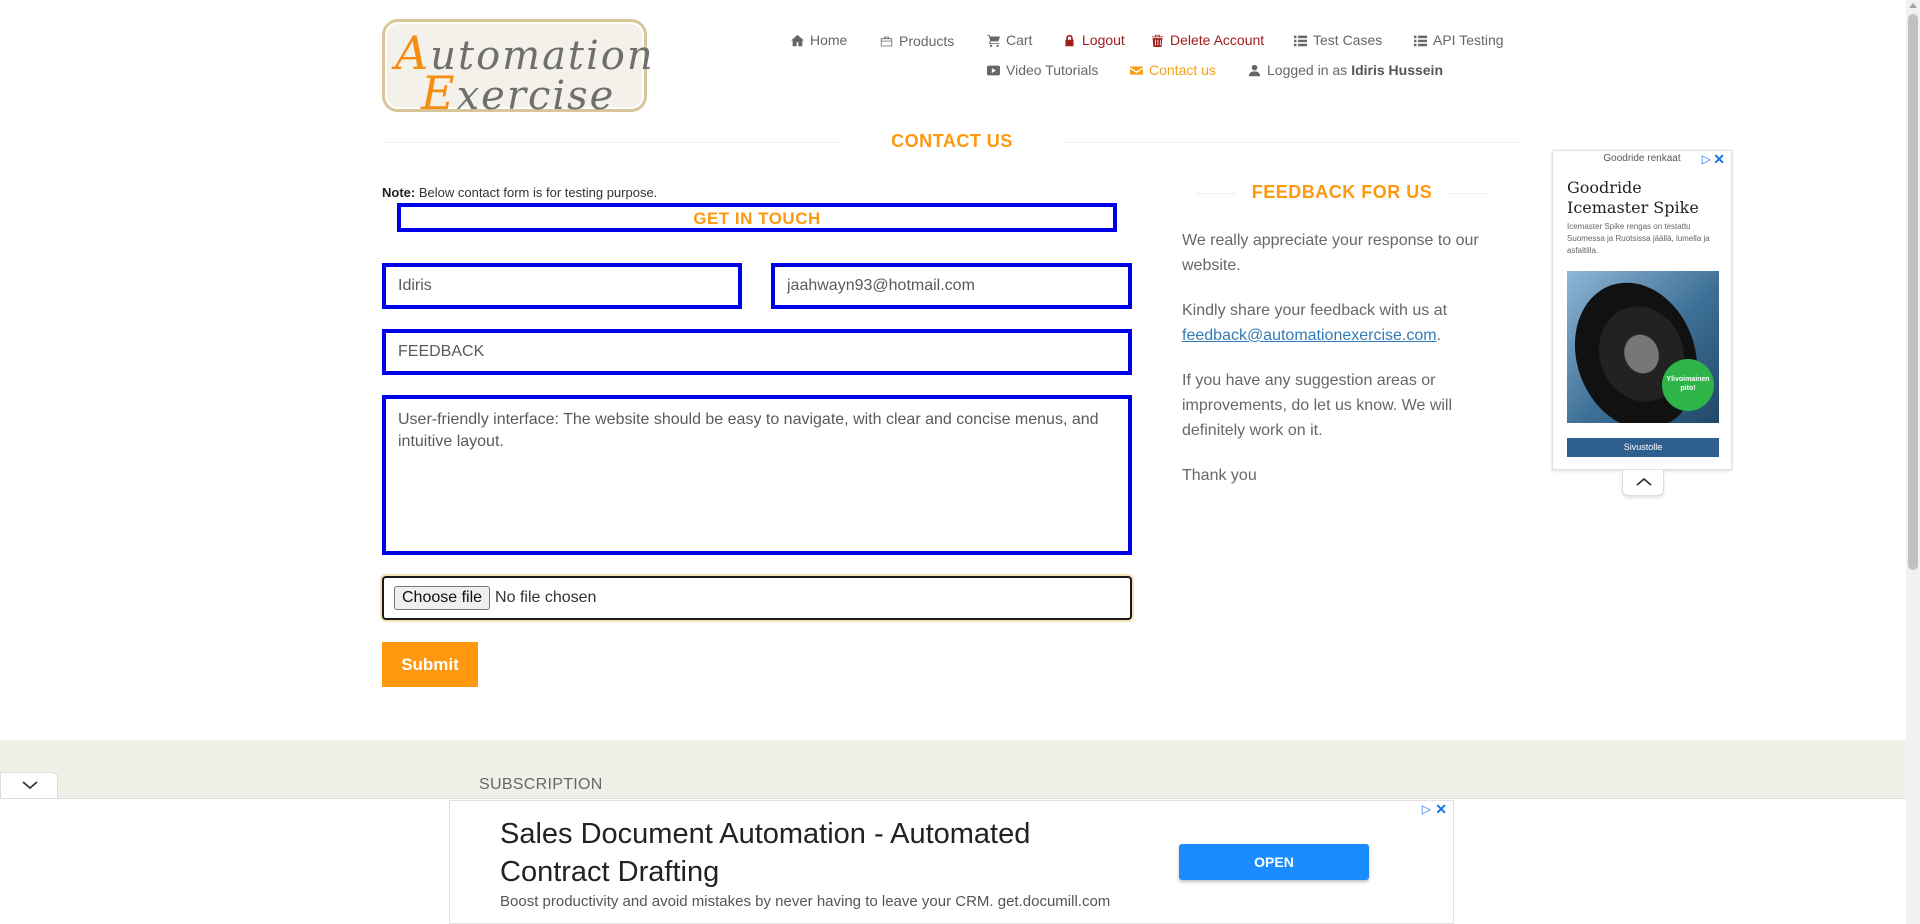  I want to click on submit-button: Submit, so click(430, 664).